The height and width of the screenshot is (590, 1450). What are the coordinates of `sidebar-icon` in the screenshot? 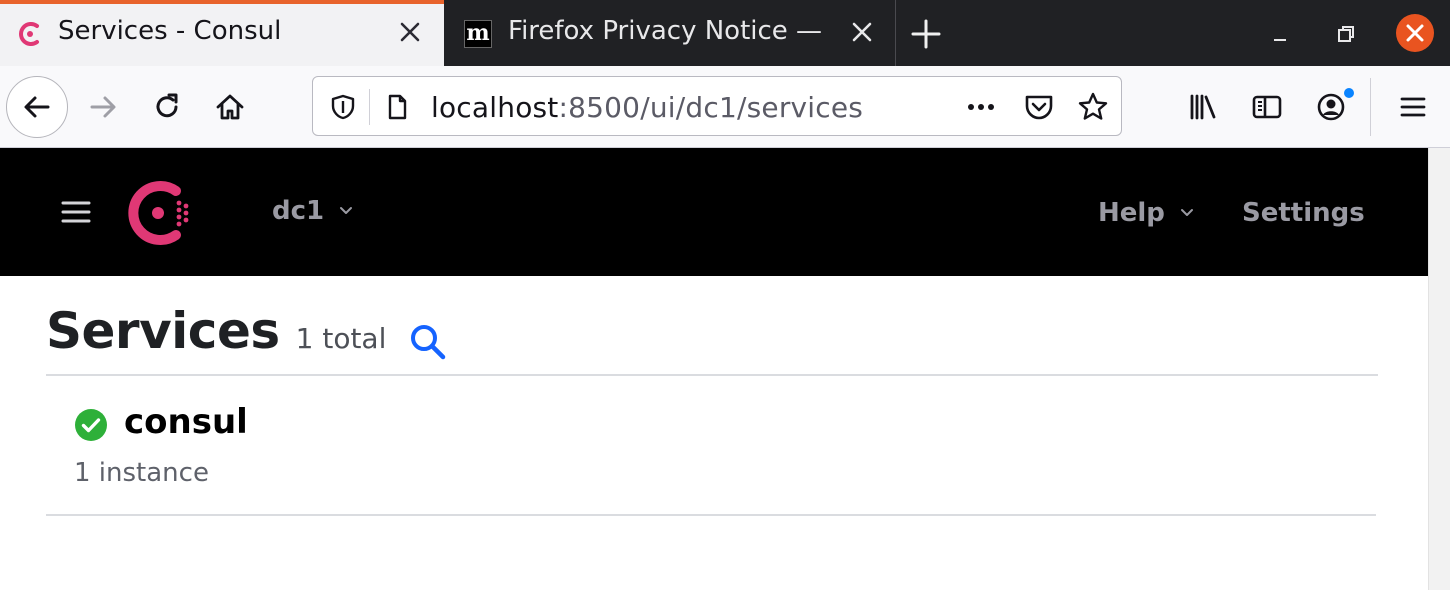 It's located at (1267, 107).